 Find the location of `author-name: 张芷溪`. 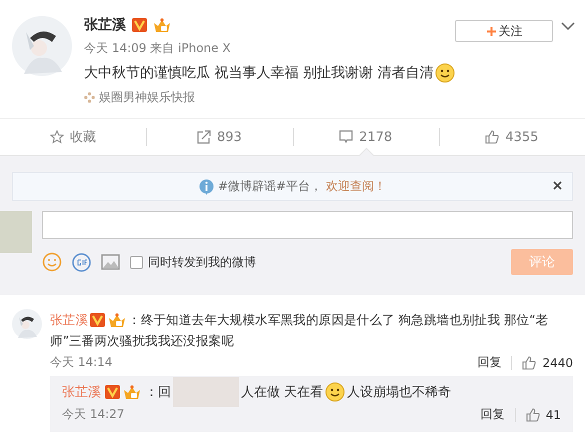

author-name: 张芷溪 is located at coordinates (105, 25).